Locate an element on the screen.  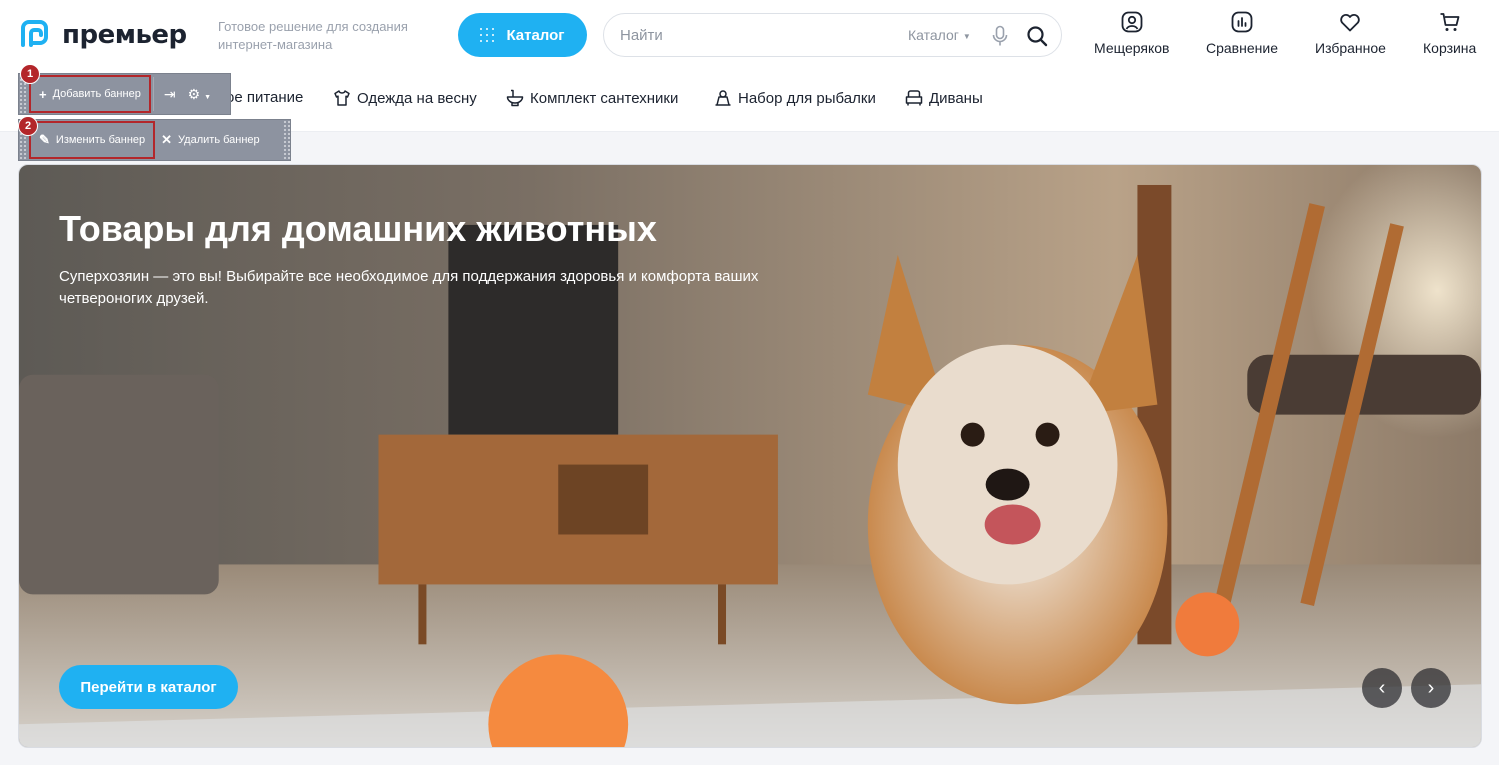
delete-banner-label: Удалить баннер is located at coordinates (219, 140).